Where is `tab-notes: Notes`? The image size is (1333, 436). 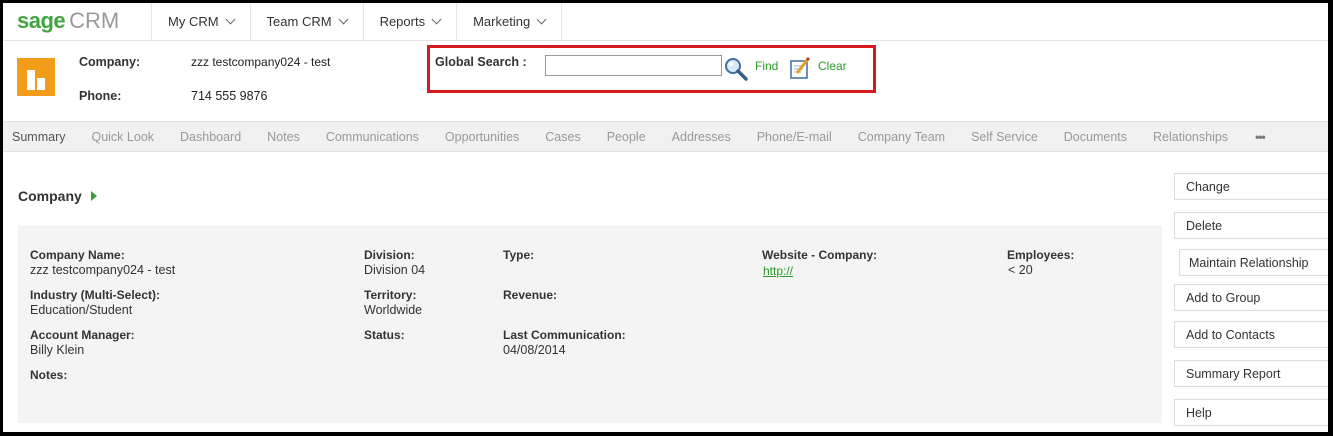 tab-notes: Notes is located at coordinates (283, 137).